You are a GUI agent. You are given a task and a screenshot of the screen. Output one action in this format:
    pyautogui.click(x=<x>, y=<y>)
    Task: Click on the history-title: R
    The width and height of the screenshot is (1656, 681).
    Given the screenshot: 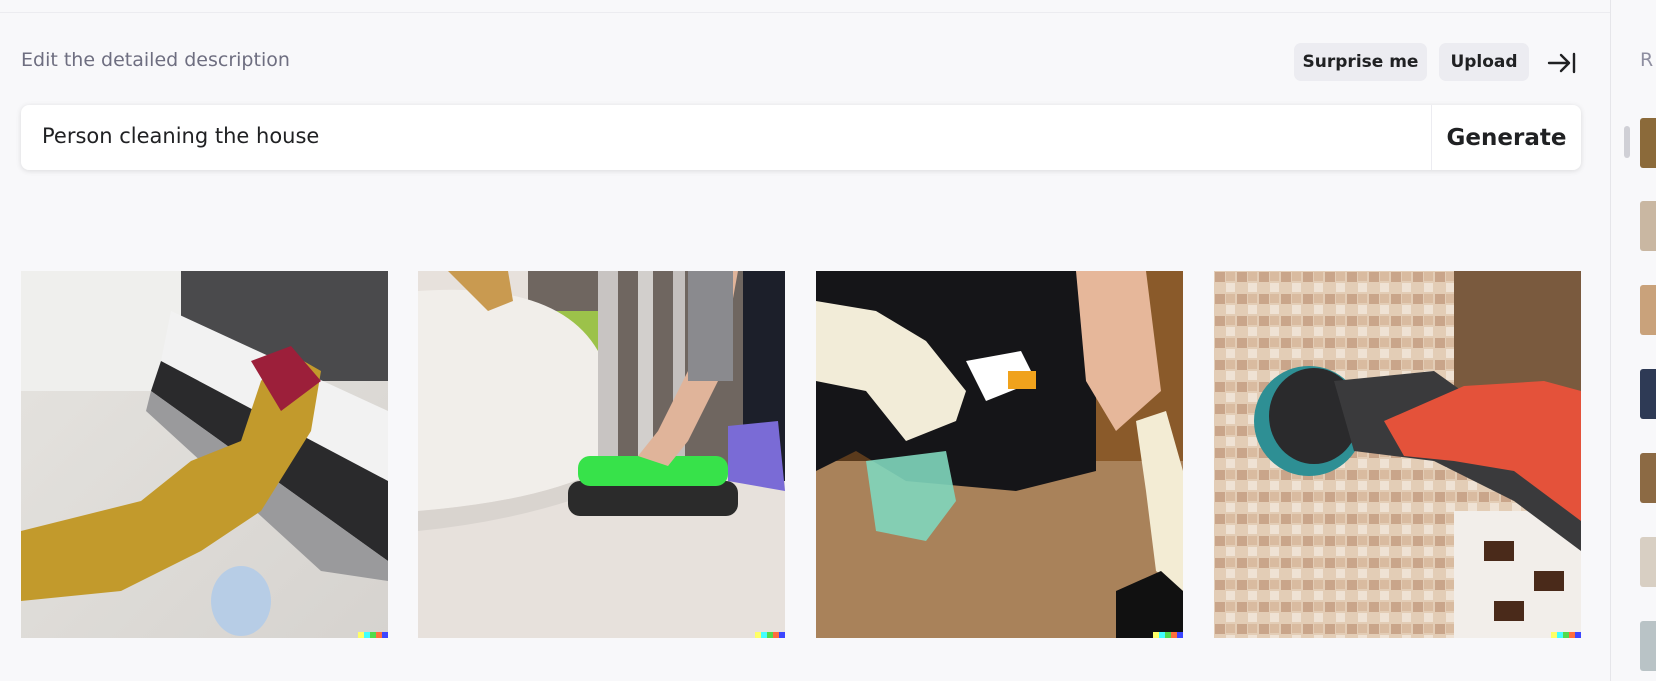 What is the action you would take?
    pyautogui.click(x=1647, y=60)
    